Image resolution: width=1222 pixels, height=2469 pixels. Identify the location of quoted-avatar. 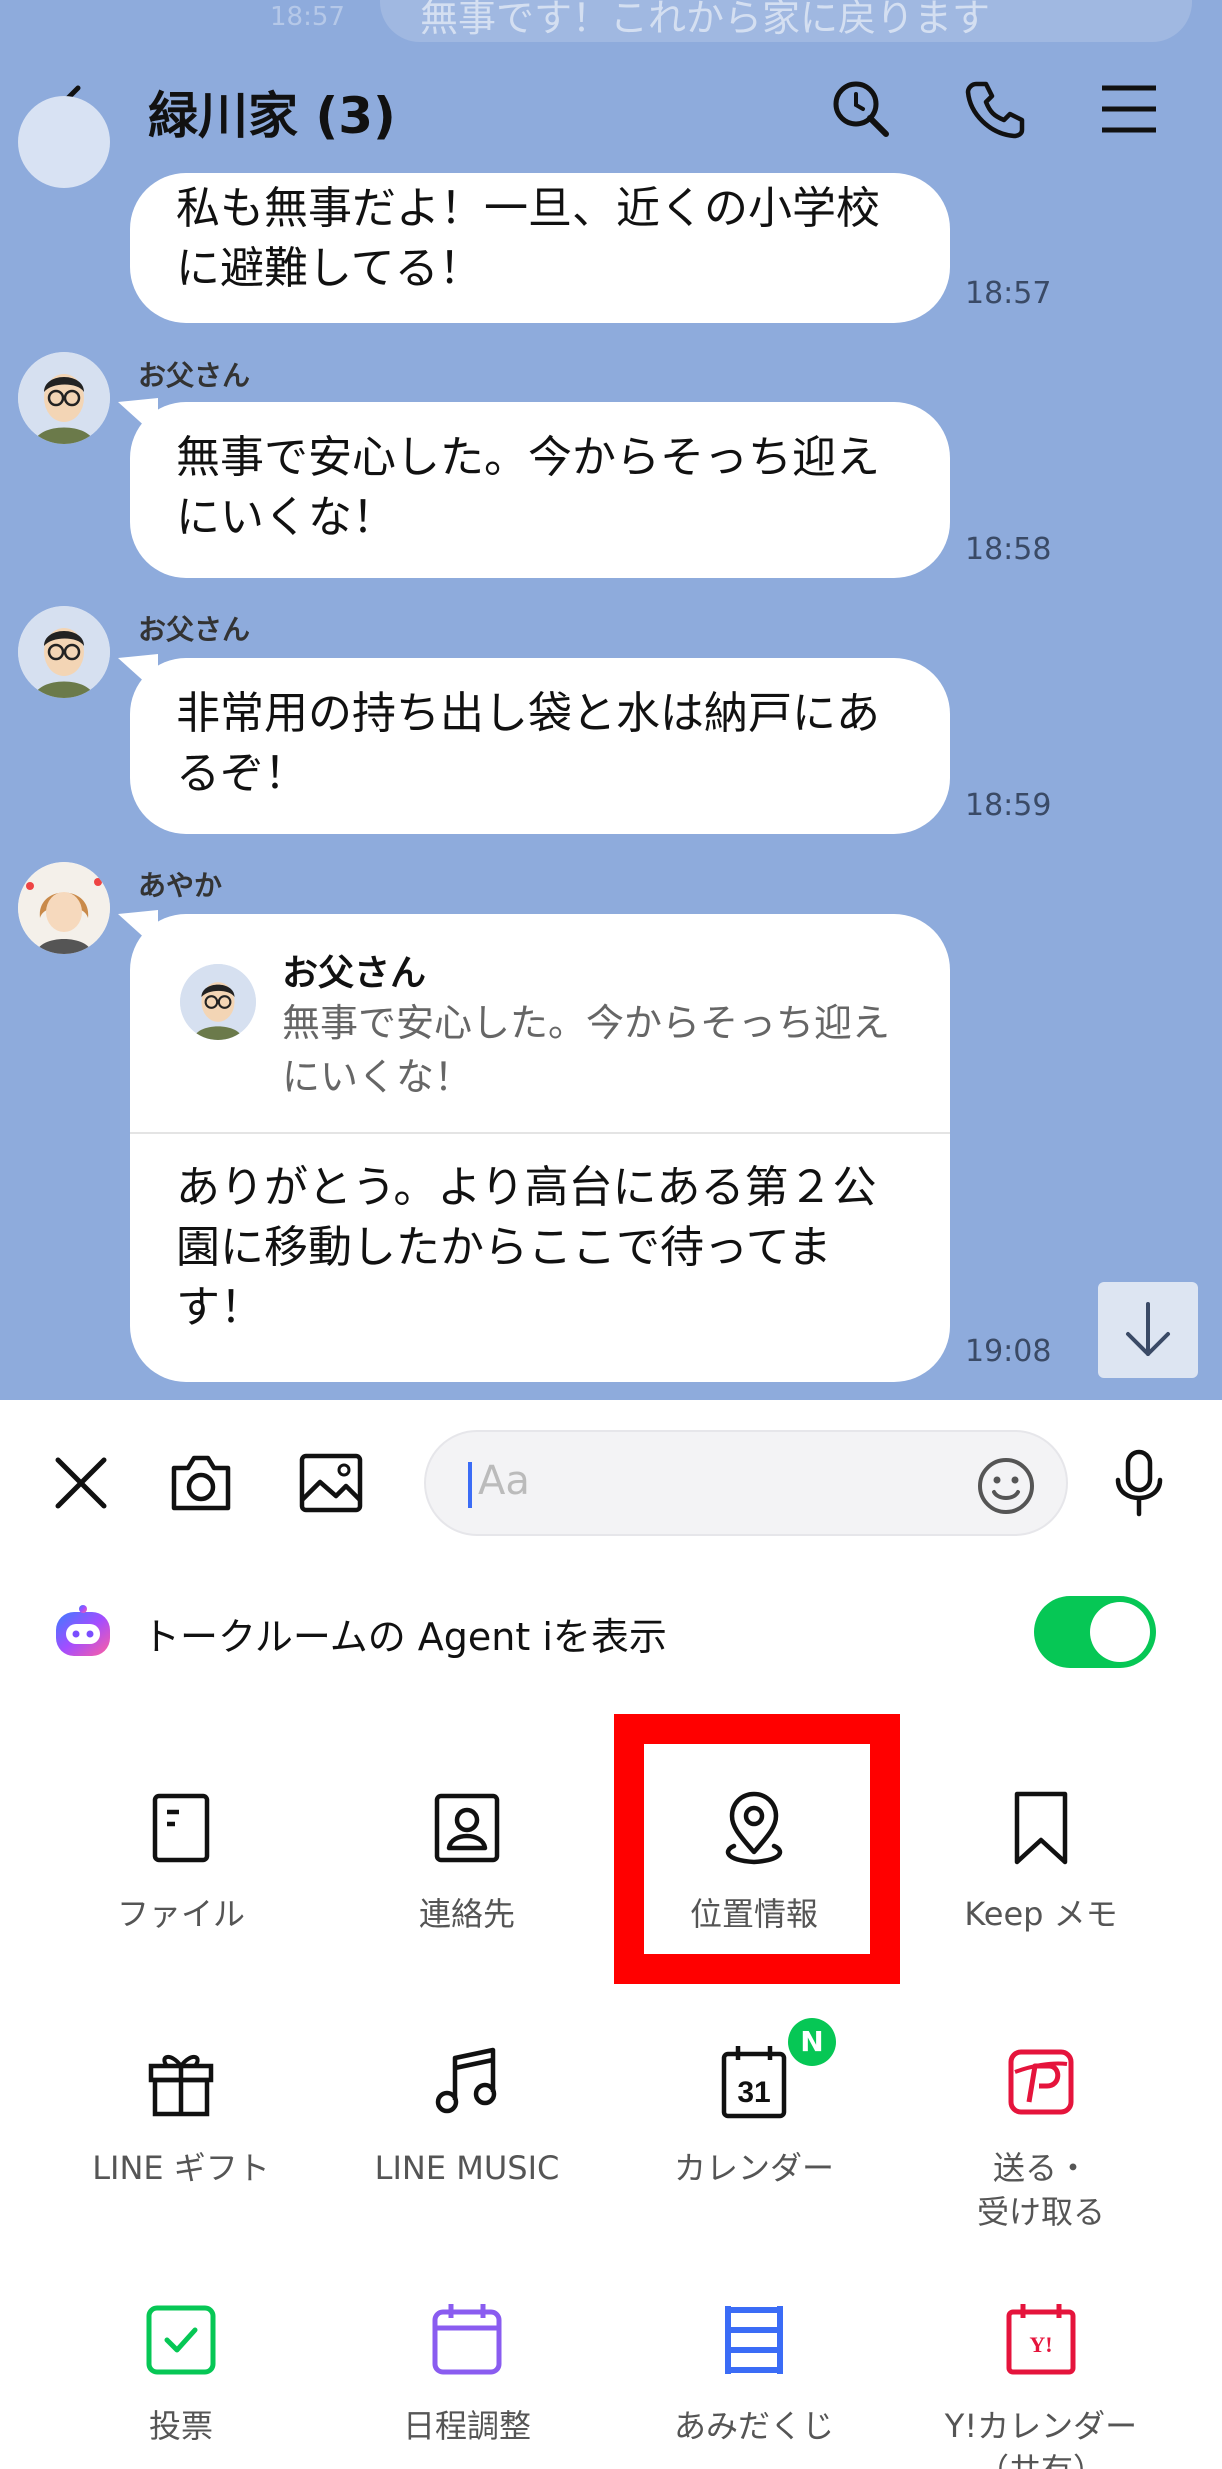
(218, 1002).